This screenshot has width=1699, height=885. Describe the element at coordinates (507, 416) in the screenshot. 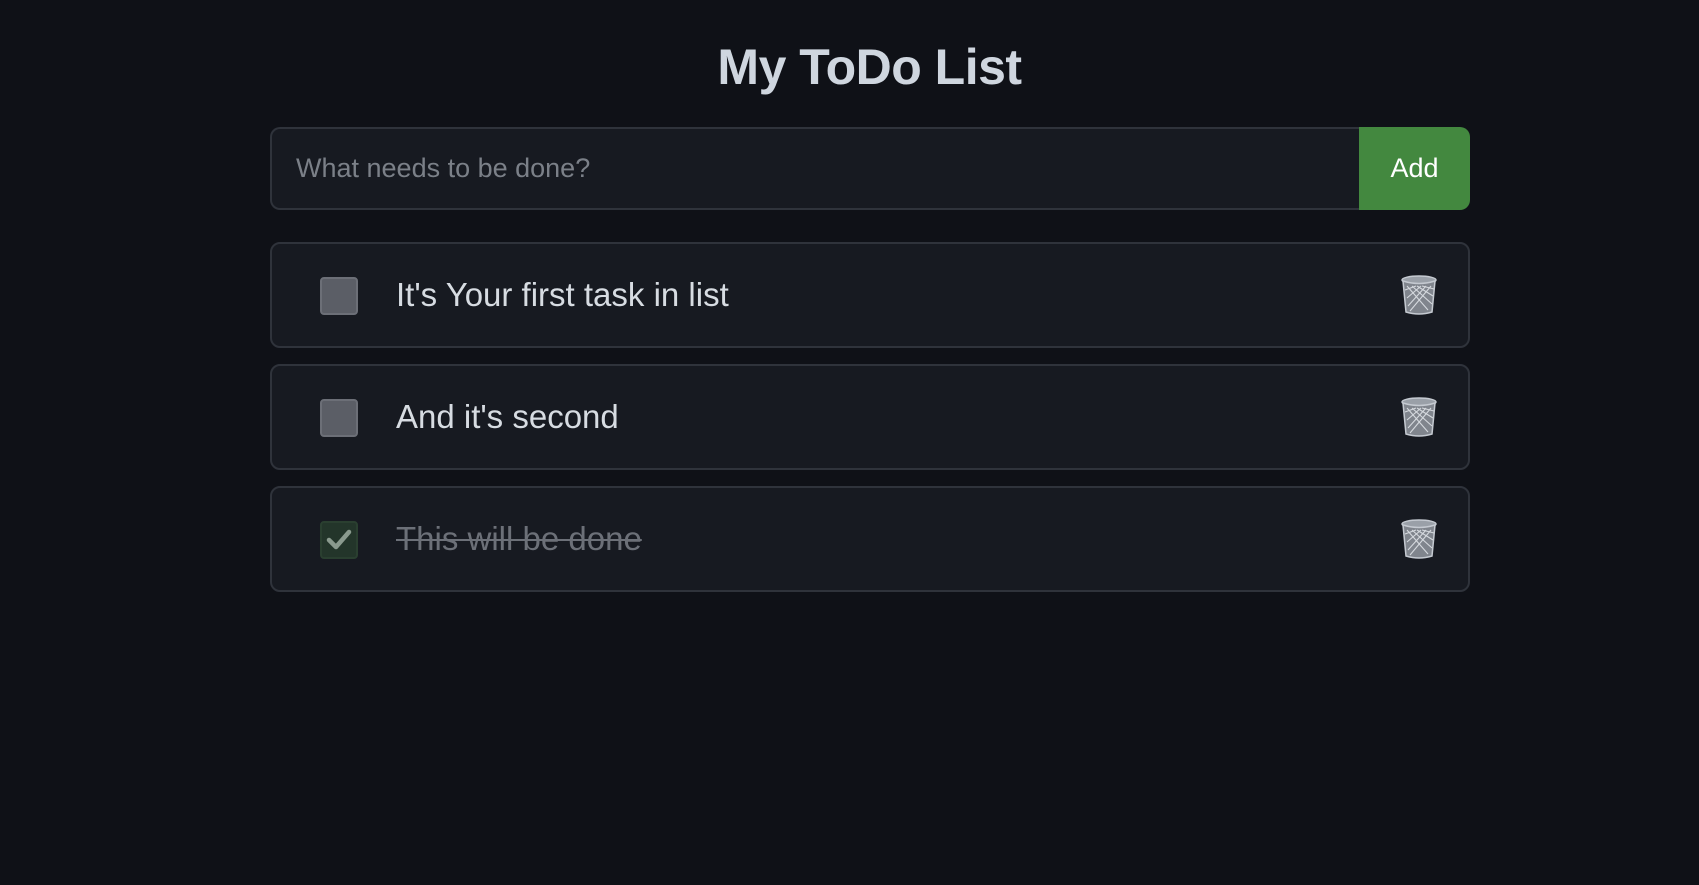

I see `task-text: And it's second` at that location.